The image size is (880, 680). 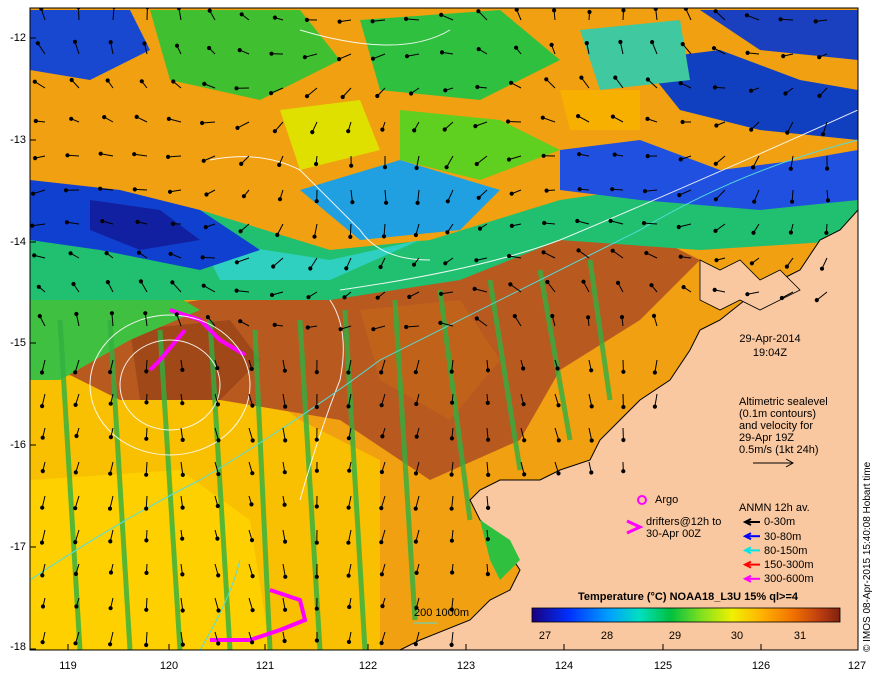 I want to click on lat-tick: -16, so click(x=18, y=445).